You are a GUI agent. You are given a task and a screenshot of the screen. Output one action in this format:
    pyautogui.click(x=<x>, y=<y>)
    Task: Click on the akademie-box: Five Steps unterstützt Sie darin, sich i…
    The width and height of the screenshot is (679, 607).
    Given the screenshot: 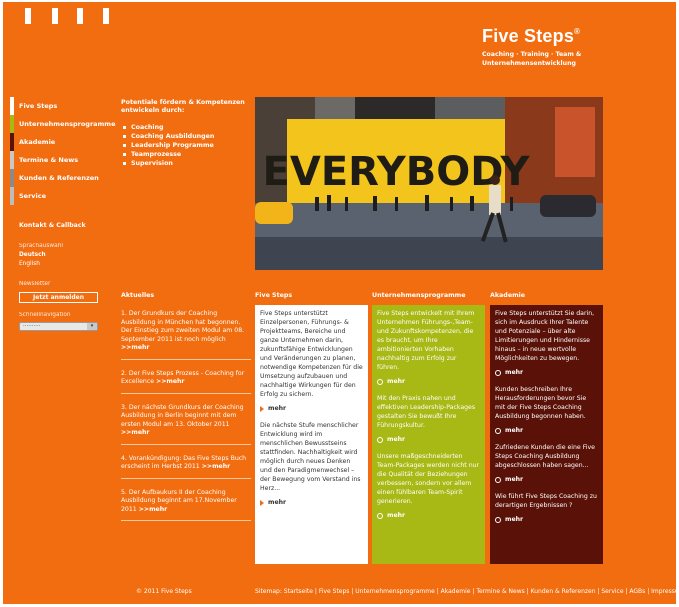 What is the action you would take?
    pyautogui.click(x=546, y=434)
    